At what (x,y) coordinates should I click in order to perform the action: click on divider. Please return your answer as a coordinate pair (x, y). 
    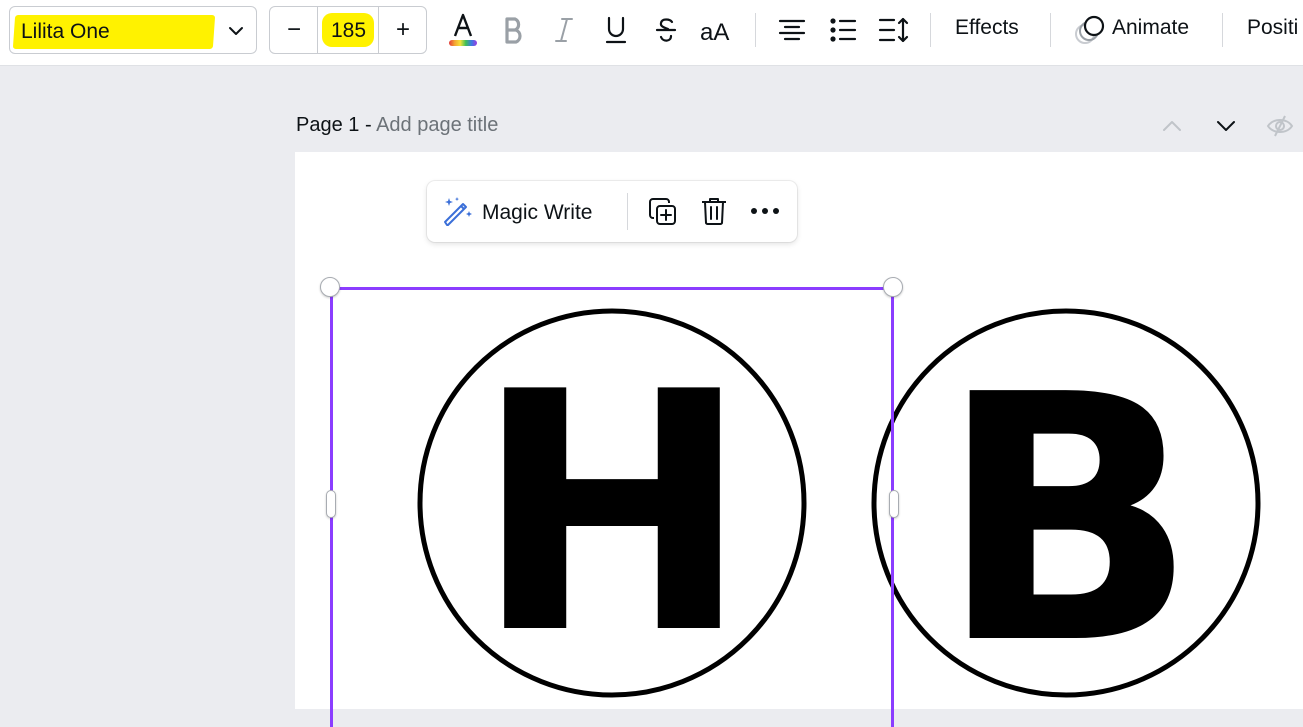
    Looking at the image, I should click on (627, 211).